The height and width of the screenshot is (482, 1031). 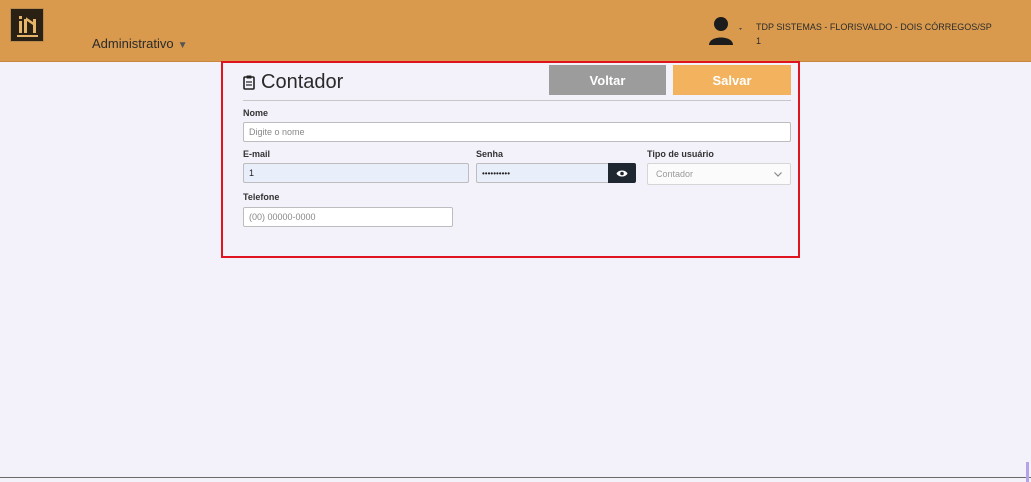 I want to click on save-button: Salvar, so click(x=732, y=80).